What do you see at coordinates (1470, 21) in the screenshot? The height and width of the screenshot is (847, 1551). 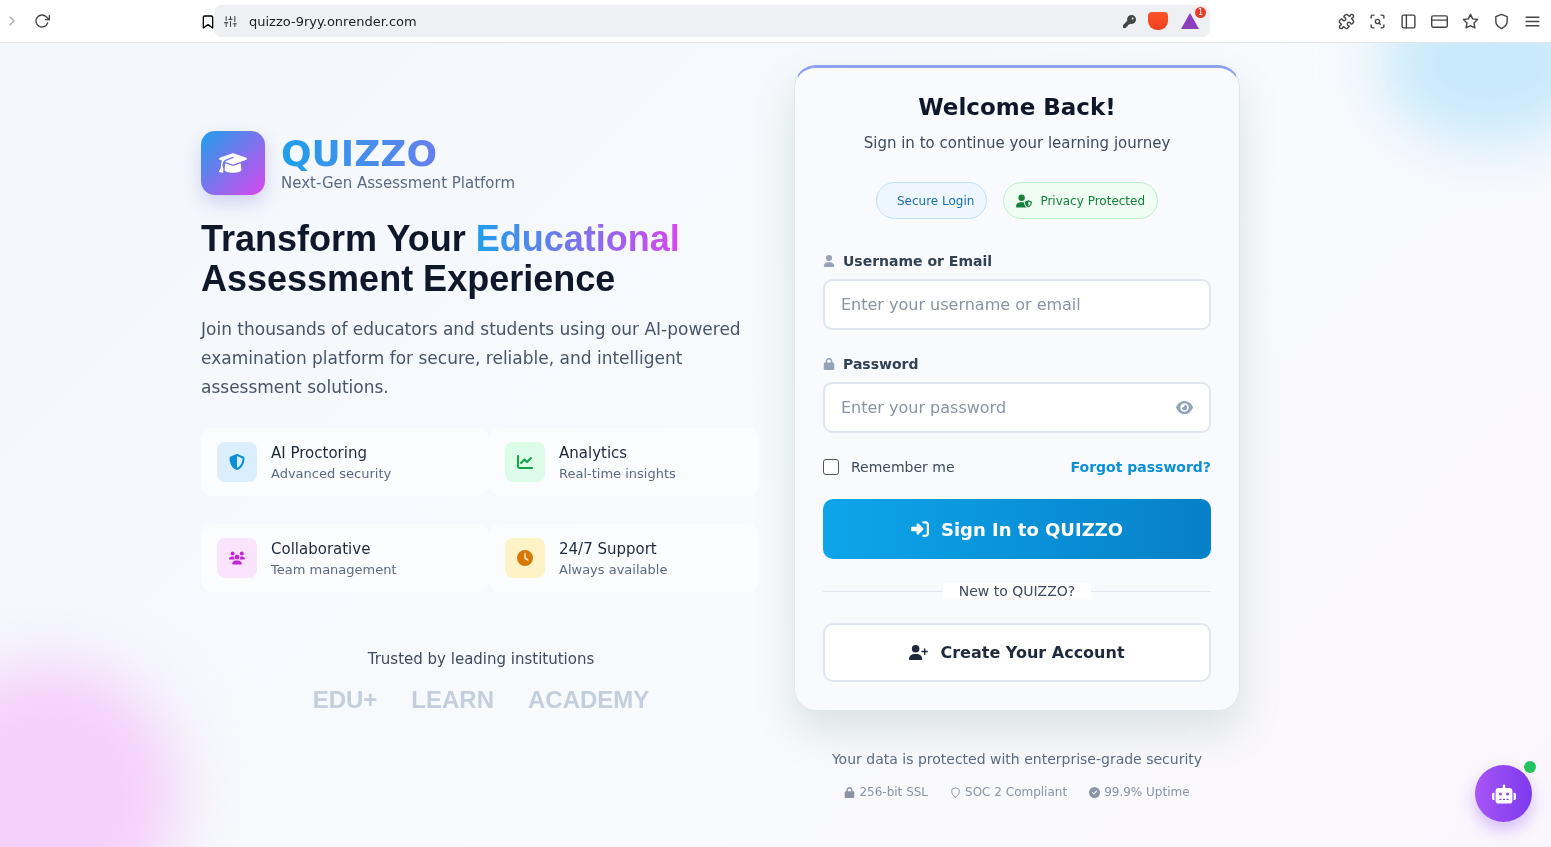 I see `star-icon` at bounding box center [1470, 21].